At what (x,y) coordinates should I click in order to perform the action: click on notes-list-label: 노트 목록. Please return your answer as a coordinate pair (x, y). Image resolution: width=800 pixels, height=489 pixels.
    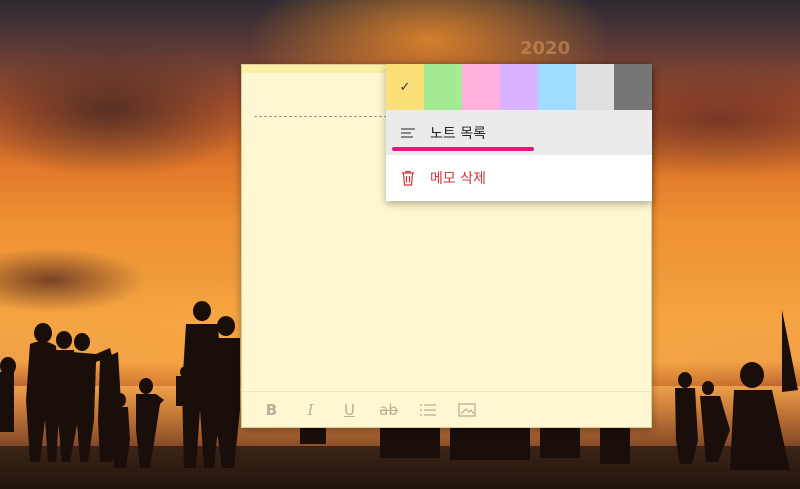
    Looking at the image, I should click on (458, 133).